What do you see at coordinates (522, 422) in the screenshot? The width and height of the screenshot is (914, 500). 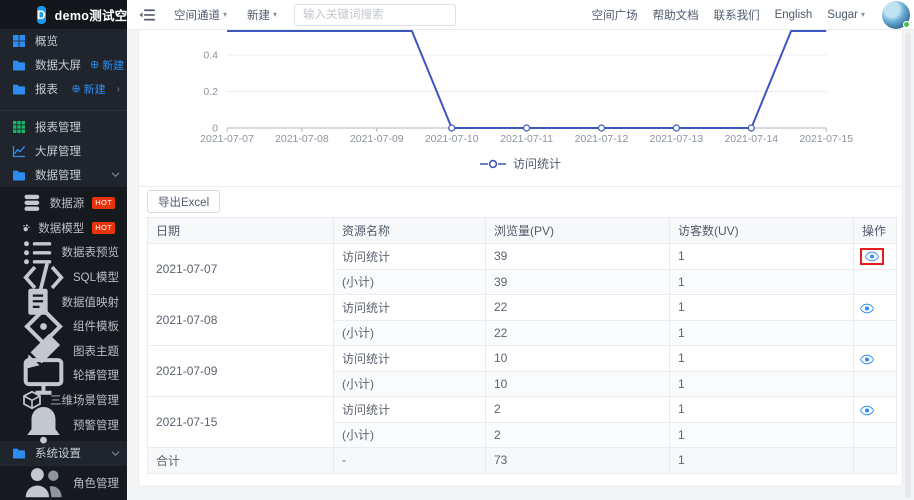 I see `table-row: 2021-07-15 访问统计 2 1` at bounding box center [522, 422].